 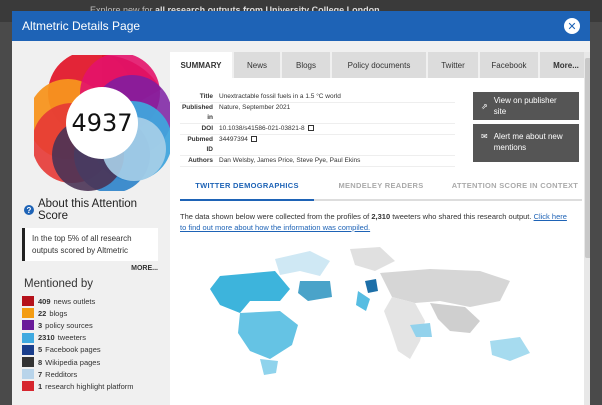 I want to click on mention-item: 7 Redditors, so click(x=96, y=374).